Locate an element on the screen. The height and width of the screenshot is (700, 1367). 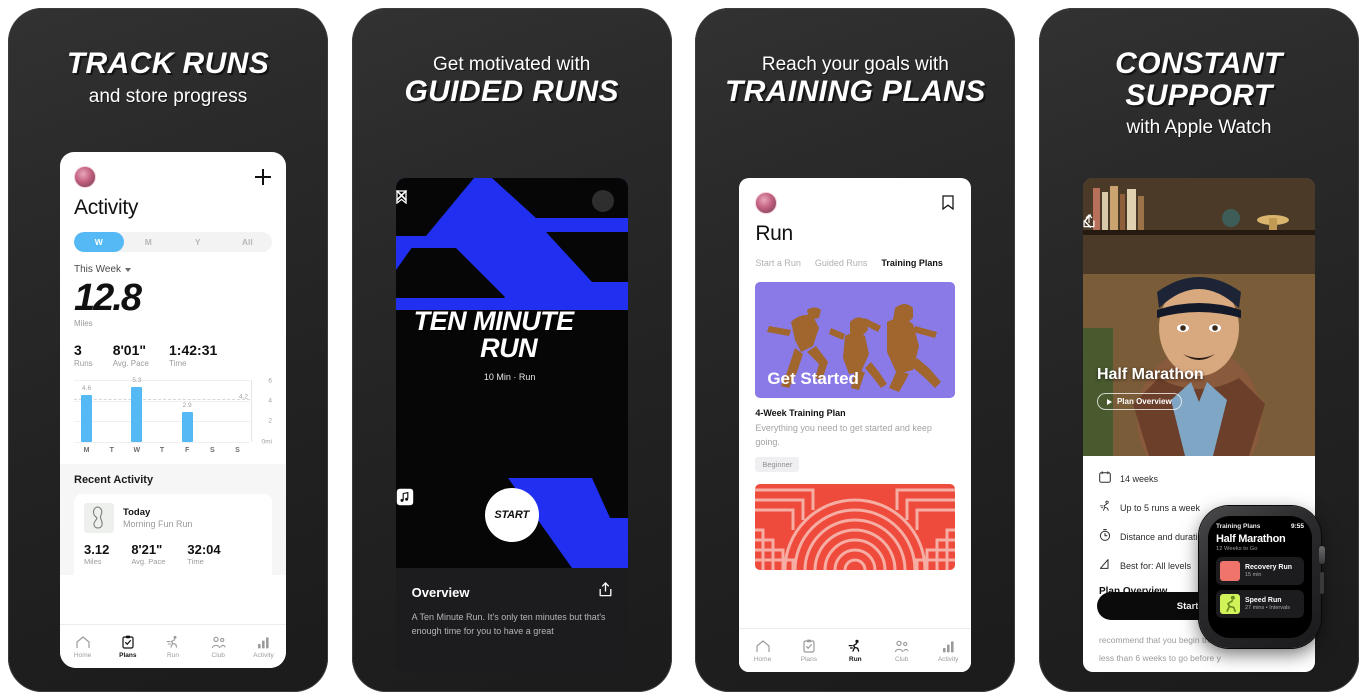
promo-subheadline: with Apple Watch is located at coordinates (1199, 127).